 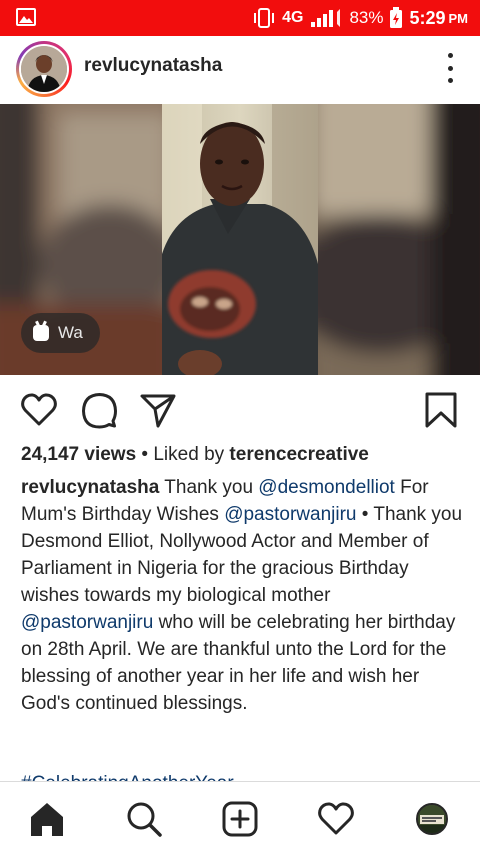 I want to click on new-post-icon, so click(x=240, y=819).